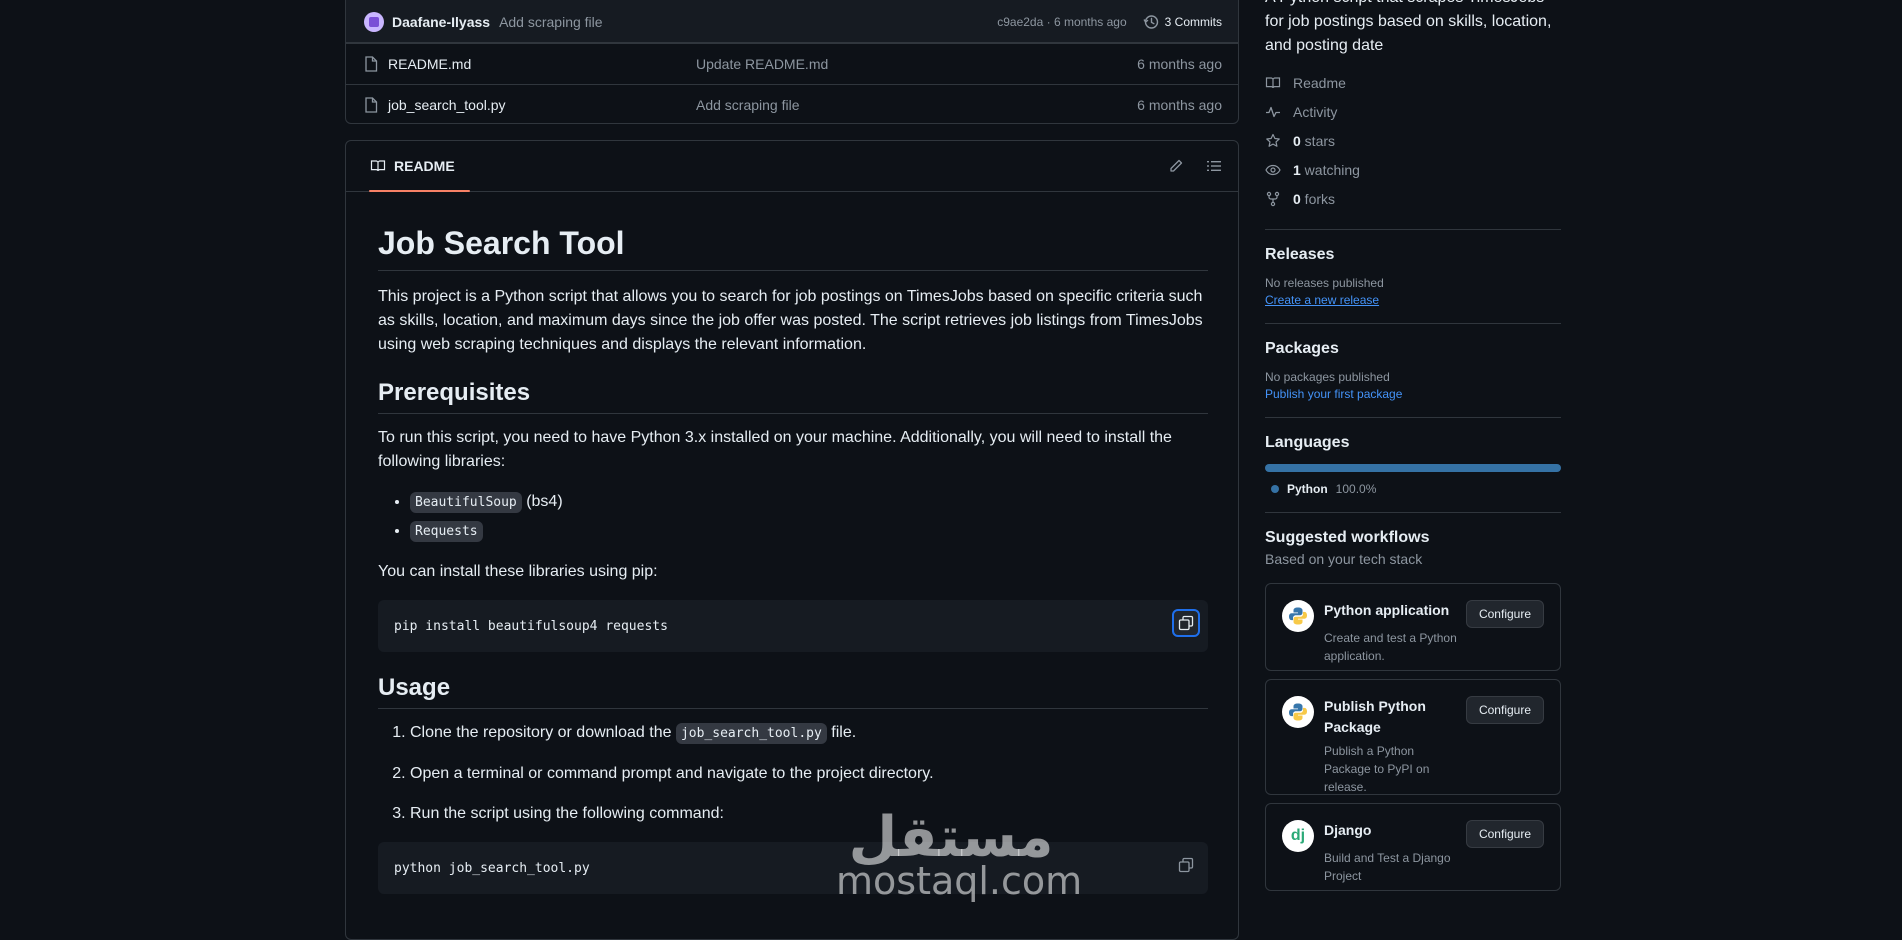 Image resolution: width=1902 pixels, height=940 pixels. What do you see at coordinates (1214, 166) in the screenshot?
I see `outline-list-icon` at bounding box center [1214, 166].